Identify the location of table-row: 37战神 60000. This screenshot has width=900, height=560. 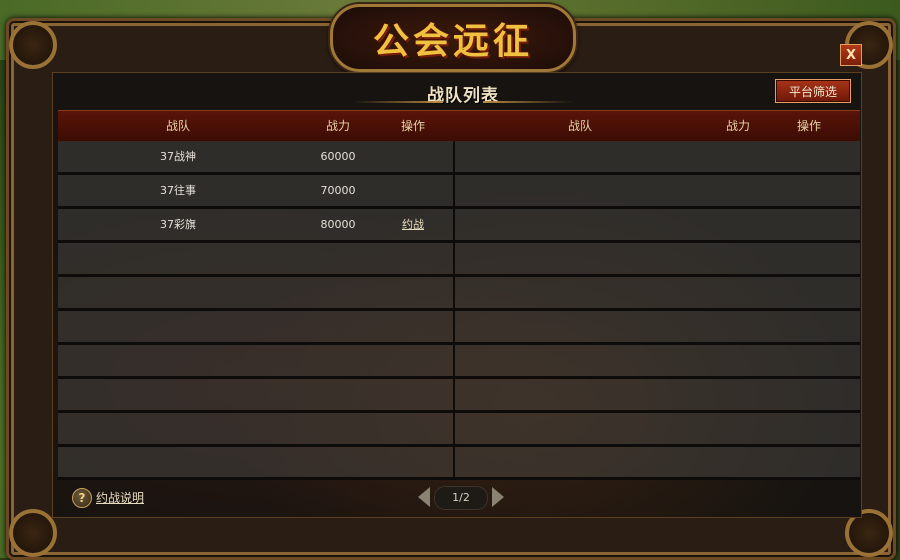
(459, 158).